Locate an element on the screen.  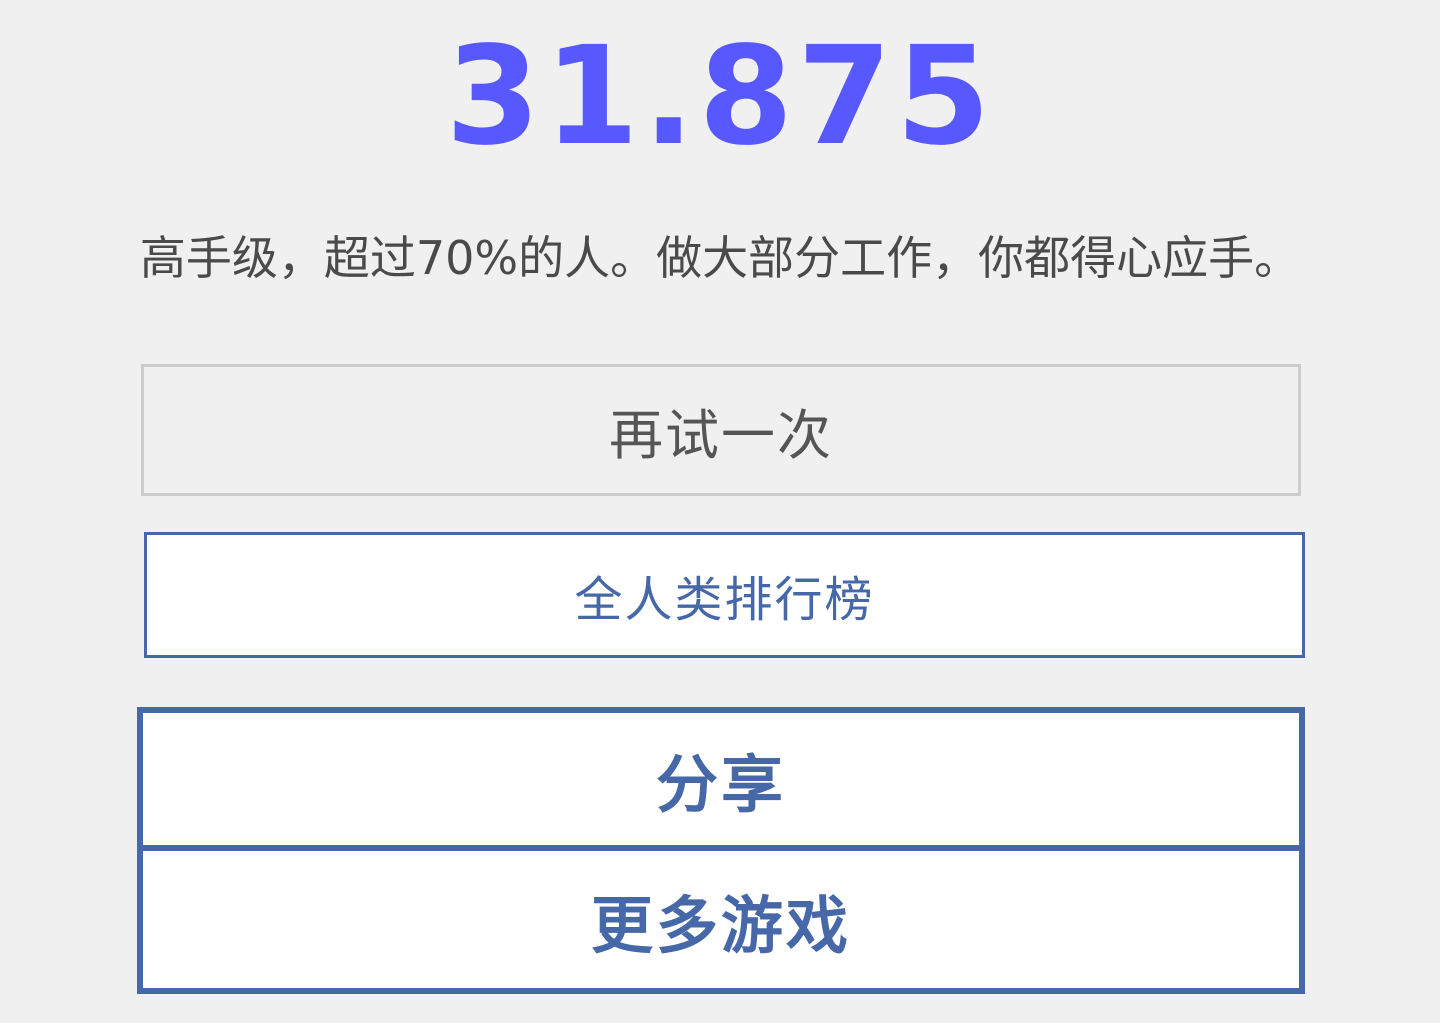
leaderboard-button: 全人类排行榜 is located at coordinates (724, 595).